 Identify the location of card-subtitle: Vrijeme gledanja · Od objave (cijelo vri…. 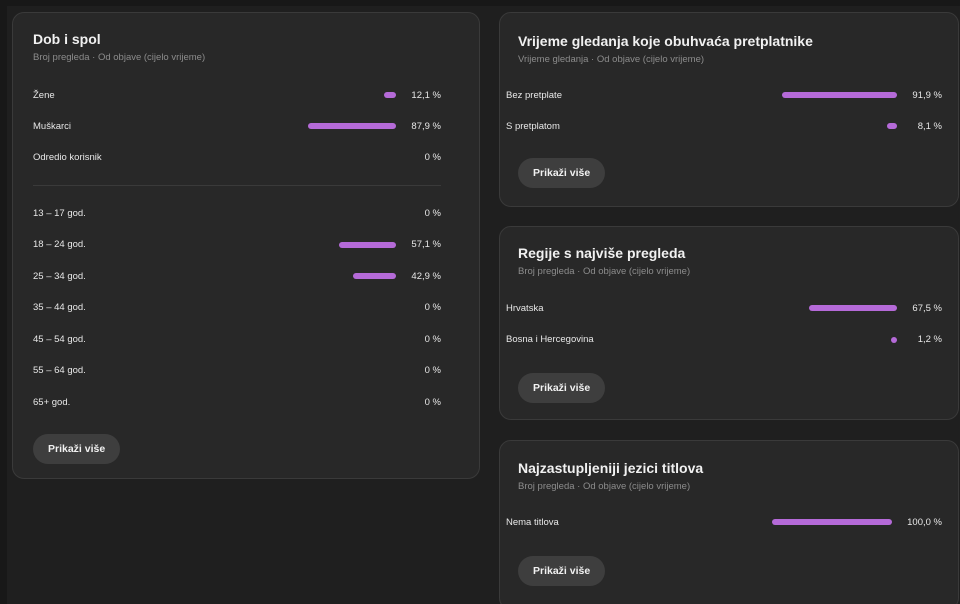
(611, 59).